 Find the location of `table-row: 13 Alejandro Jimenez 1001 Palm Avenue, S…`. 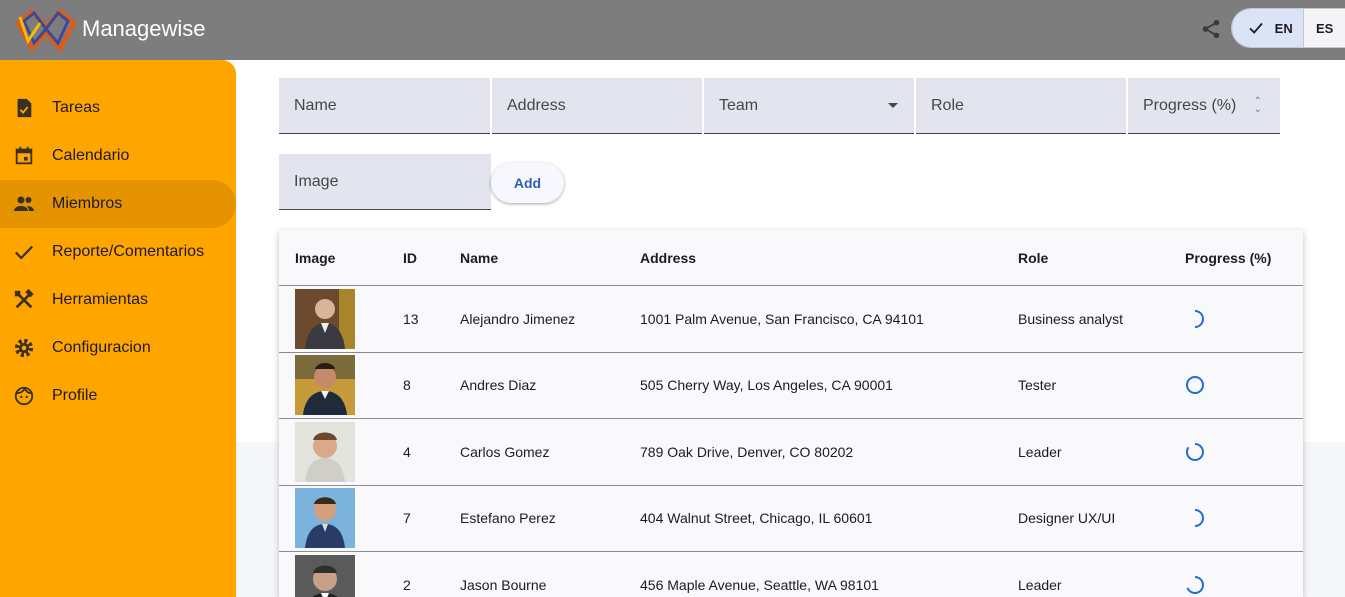

table-row: 13 Alejandro Jimenez 1001 Palm Avenue, S… is located at coordinates (791, 319).